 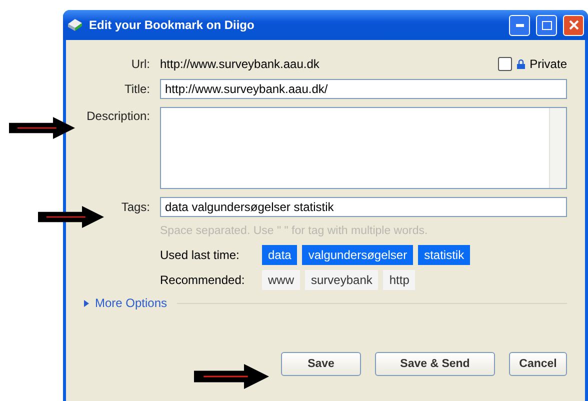 What do you see at coordinates (520, 64) in the screenshot?
I see `lock-icon` at bounding box center [520, 64].